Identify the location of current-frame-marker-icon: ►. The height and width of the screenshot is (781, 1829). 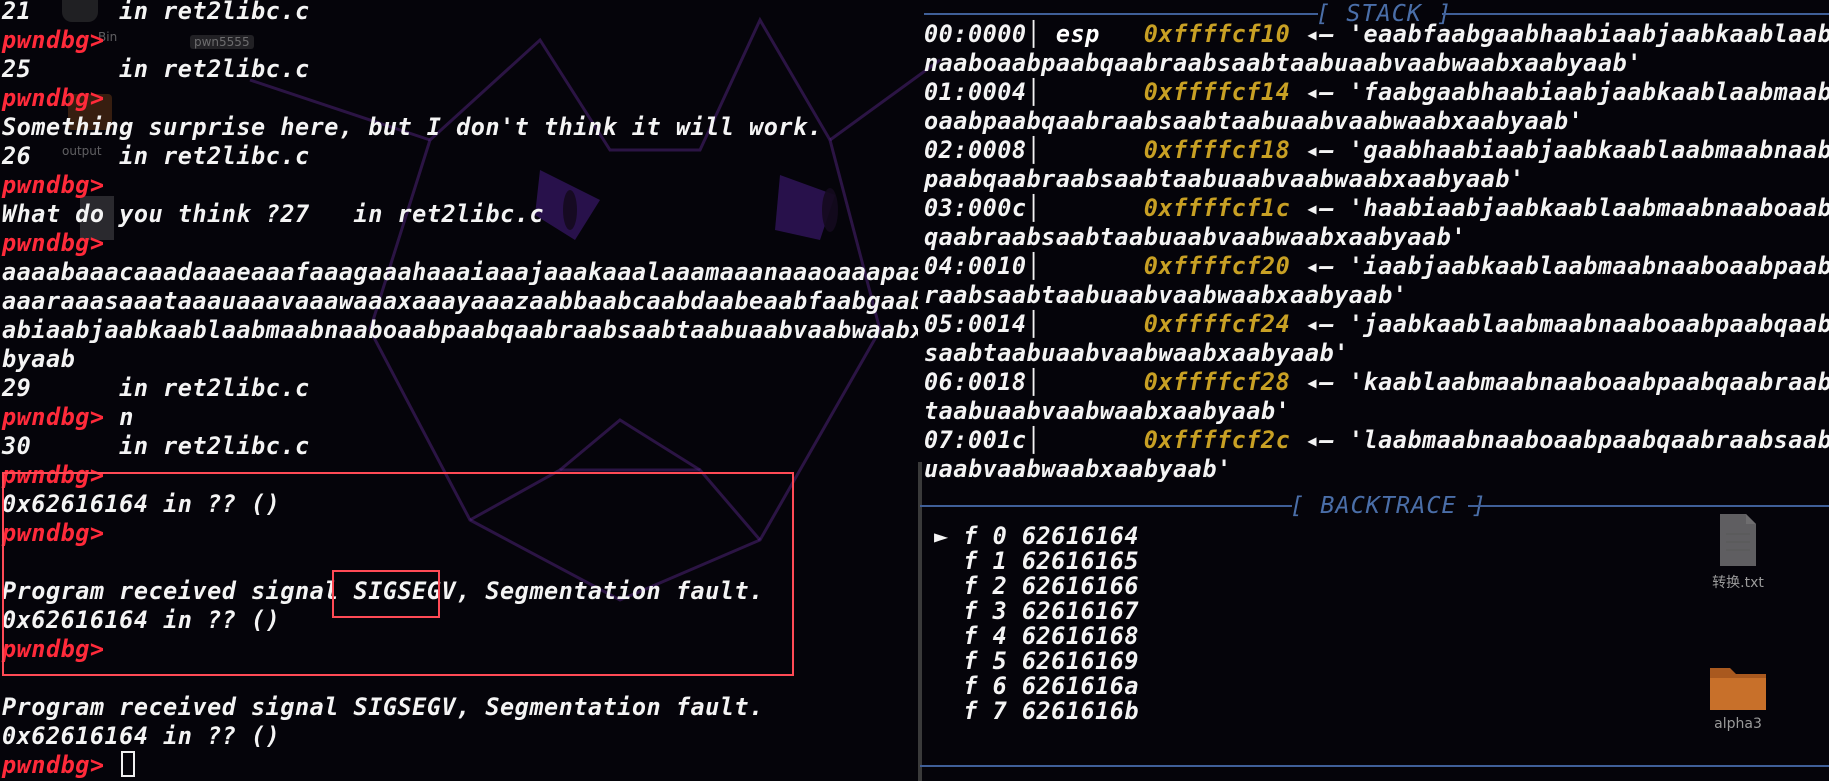
(949, 536).